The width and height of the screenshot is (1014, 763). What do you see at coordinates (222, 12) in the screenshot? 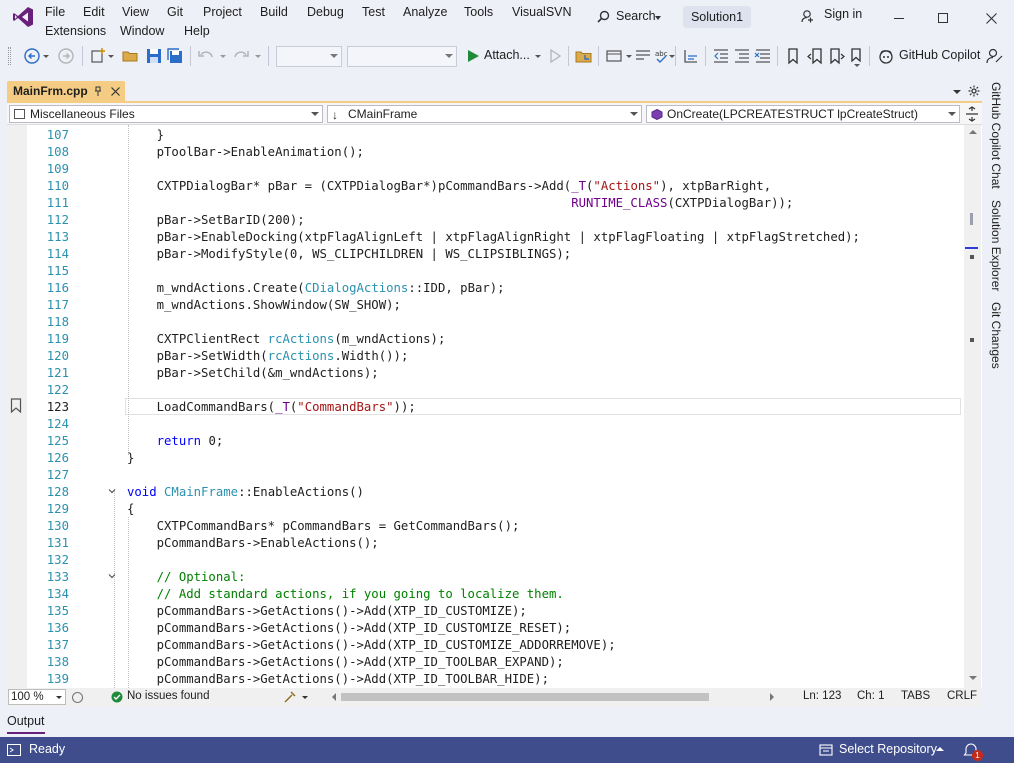
I see `menu-project: Project` at bounding box center [222, 12].